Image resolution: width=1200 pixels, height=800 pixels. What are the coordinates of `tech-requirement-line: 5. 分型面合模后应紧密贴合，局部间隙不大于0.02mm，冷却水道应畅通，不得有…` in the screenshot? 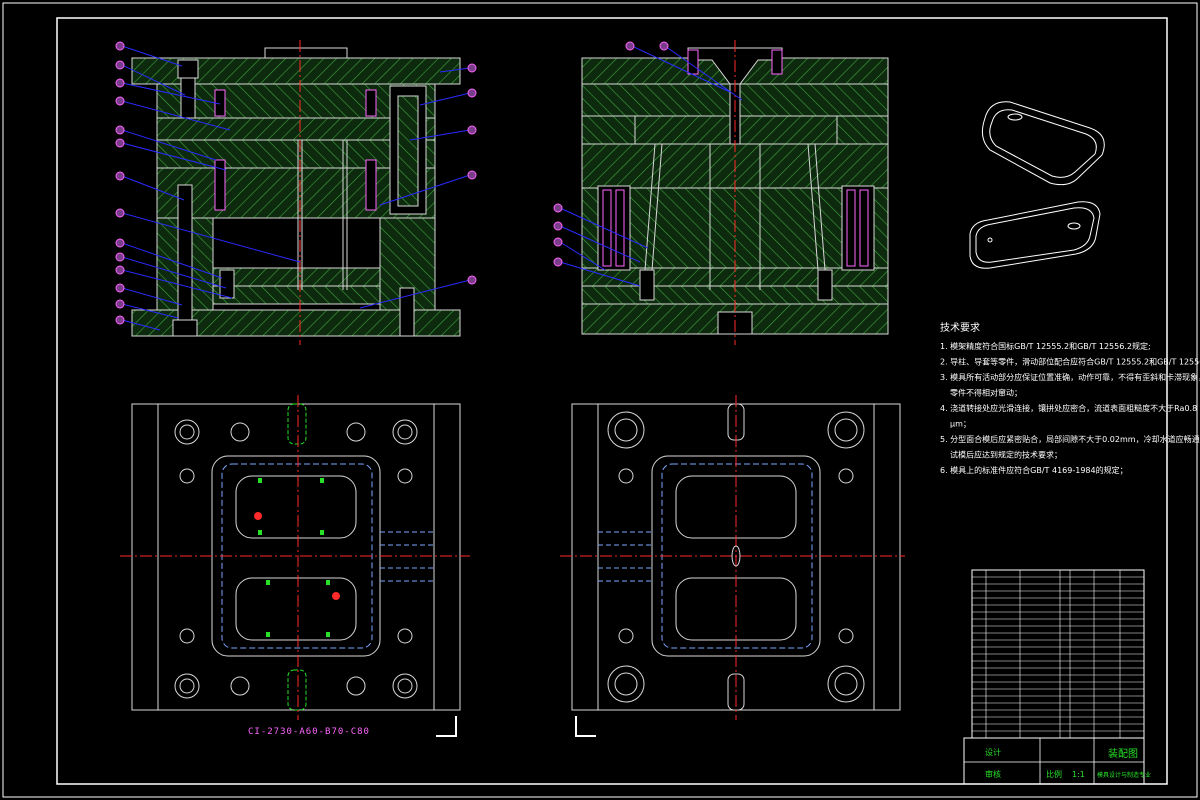 It's located at (1070, 439).